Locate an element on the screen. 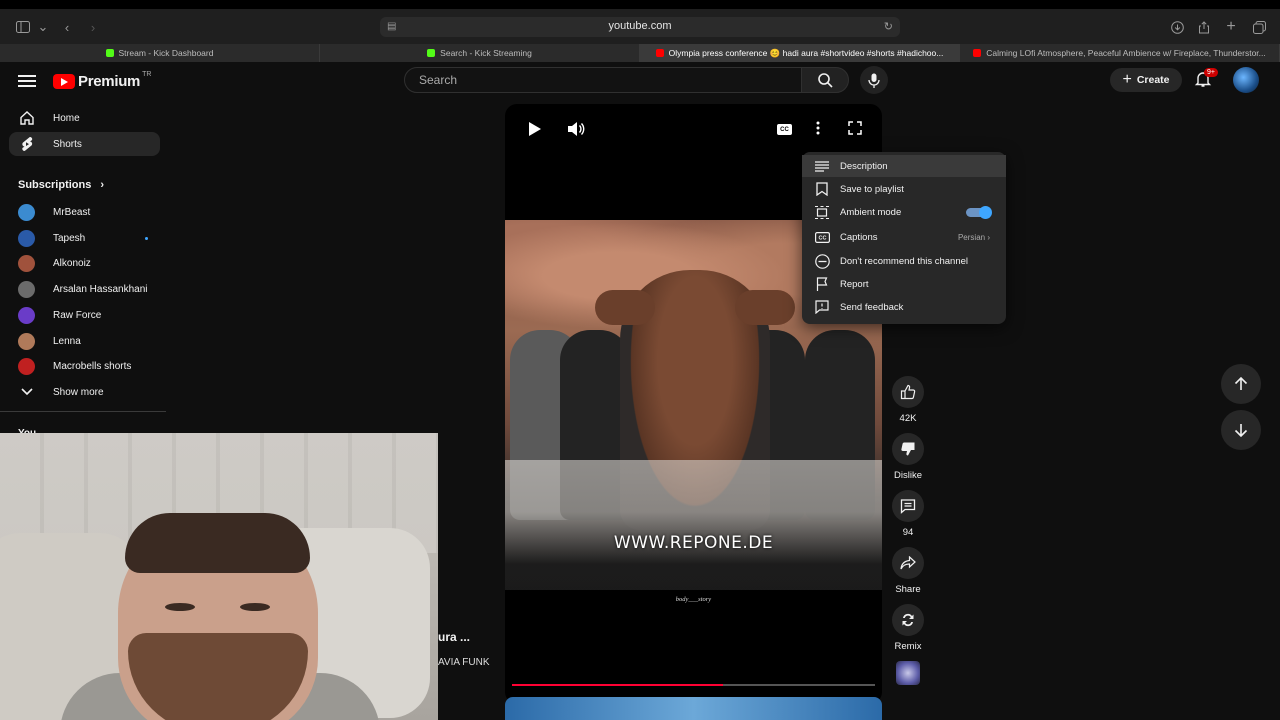 The height and width of the screenshot is (720, 1280). webcam-hair is located at coordinates (217, 543).